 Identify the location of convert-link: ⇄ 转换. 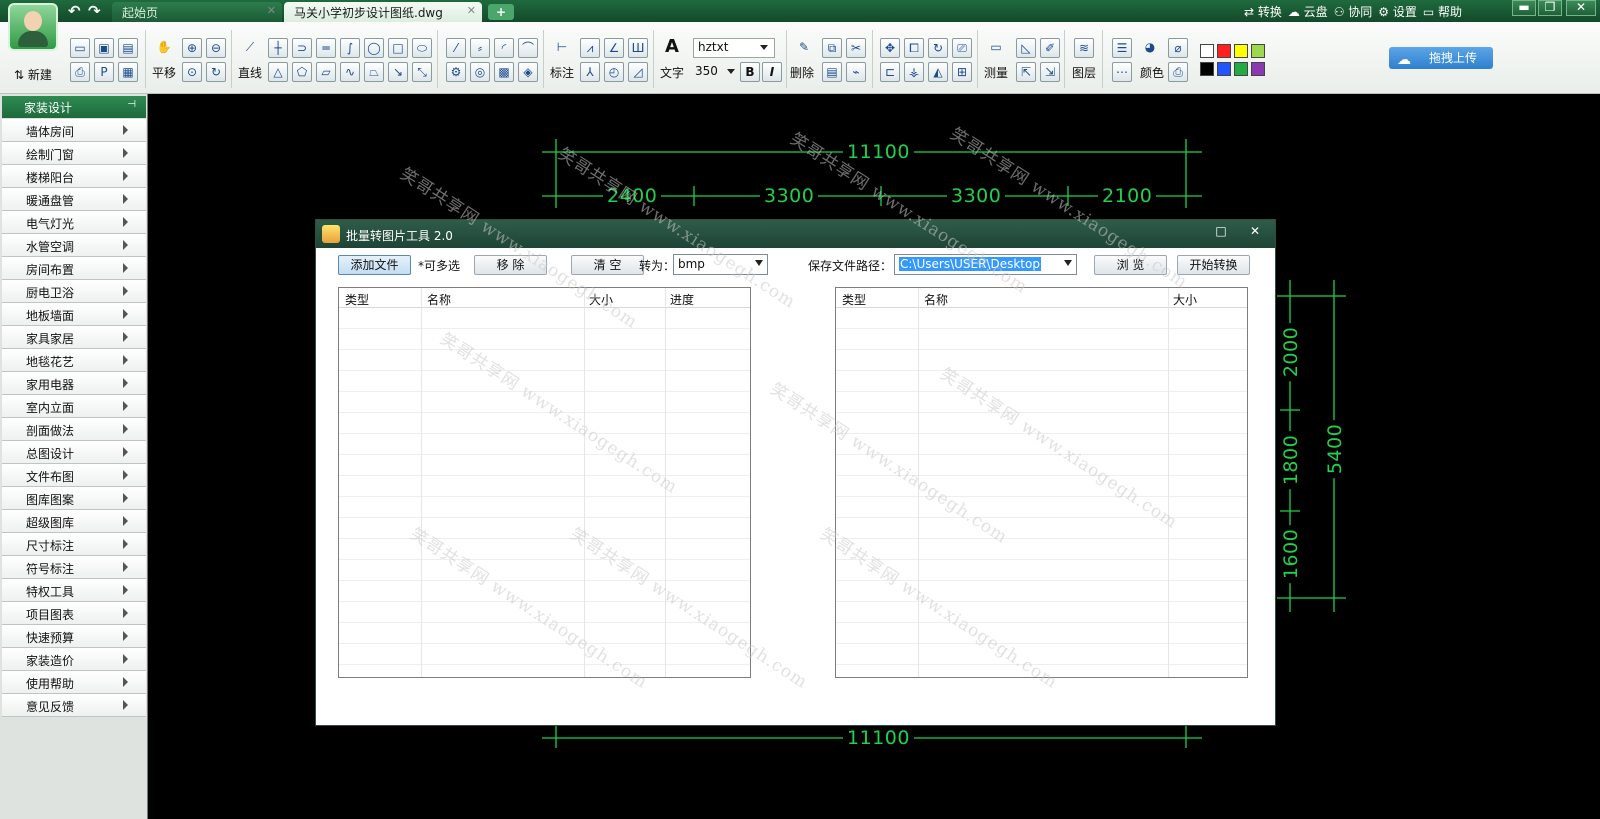
(1263, 11).